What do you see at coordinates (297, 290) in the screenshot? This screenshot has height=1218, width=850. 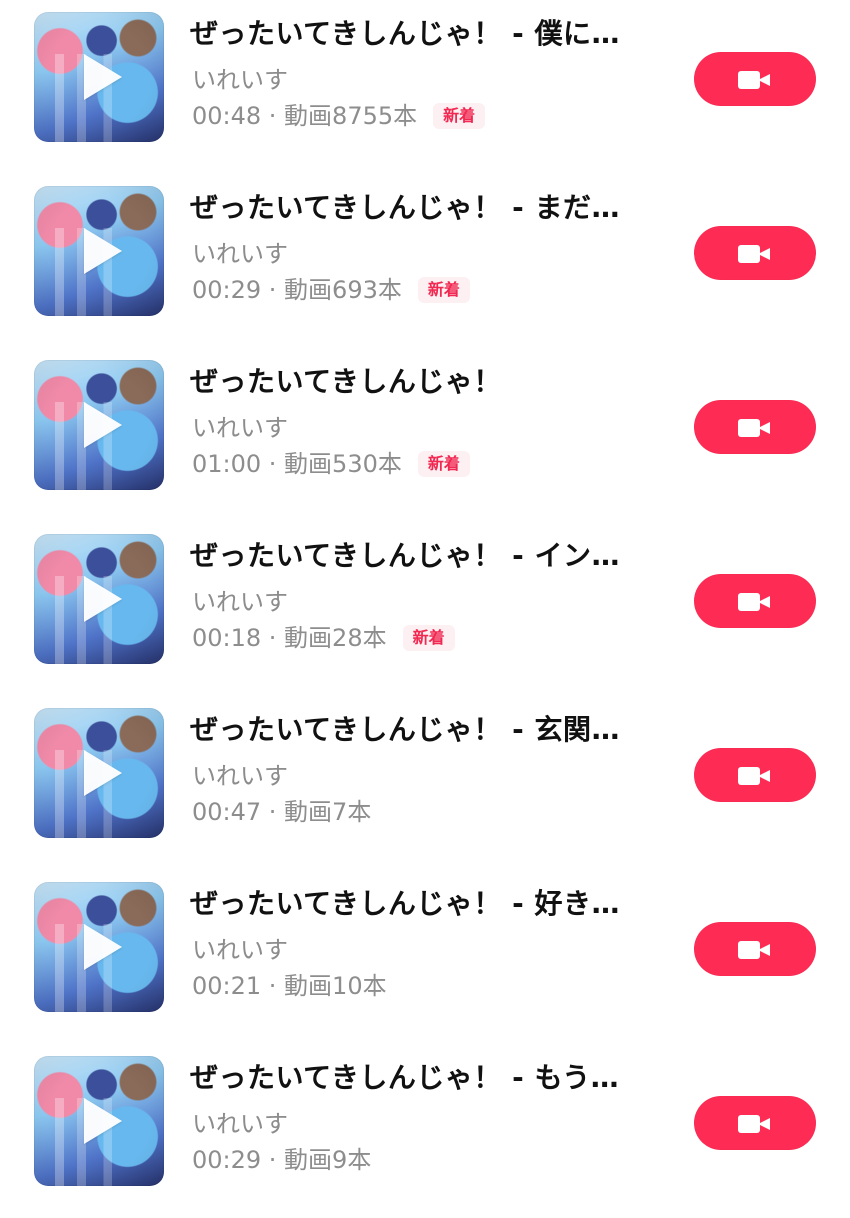 I see `duration-and-video-count: 00:29 · 動画693本` at bounding box center [297, 290].